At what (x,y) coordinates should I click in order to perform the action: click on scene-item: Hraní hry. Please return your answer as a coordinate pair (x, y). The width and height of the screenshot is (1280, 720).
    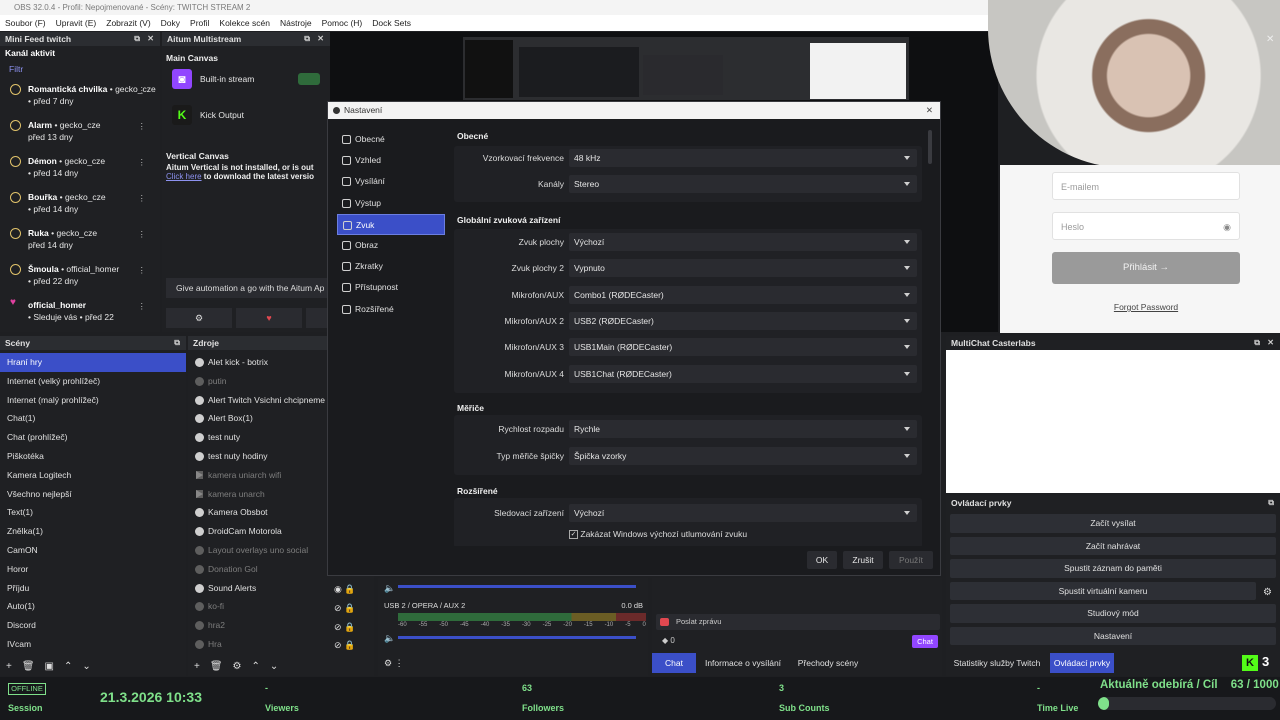
    Looking at the image, I should click on (93, 362).